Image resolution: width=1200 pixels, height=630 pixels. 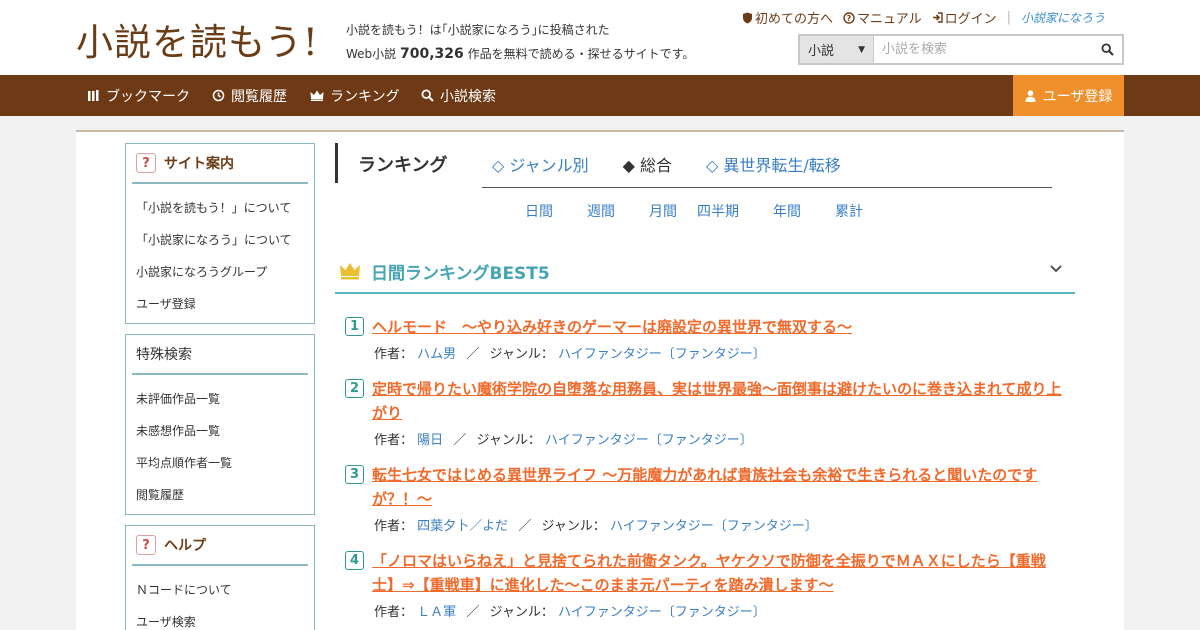 What do you see at coordinates (403, 165) in the screenshot?
I see `ranking-title: ランキング` at bounding box center [403, 165].